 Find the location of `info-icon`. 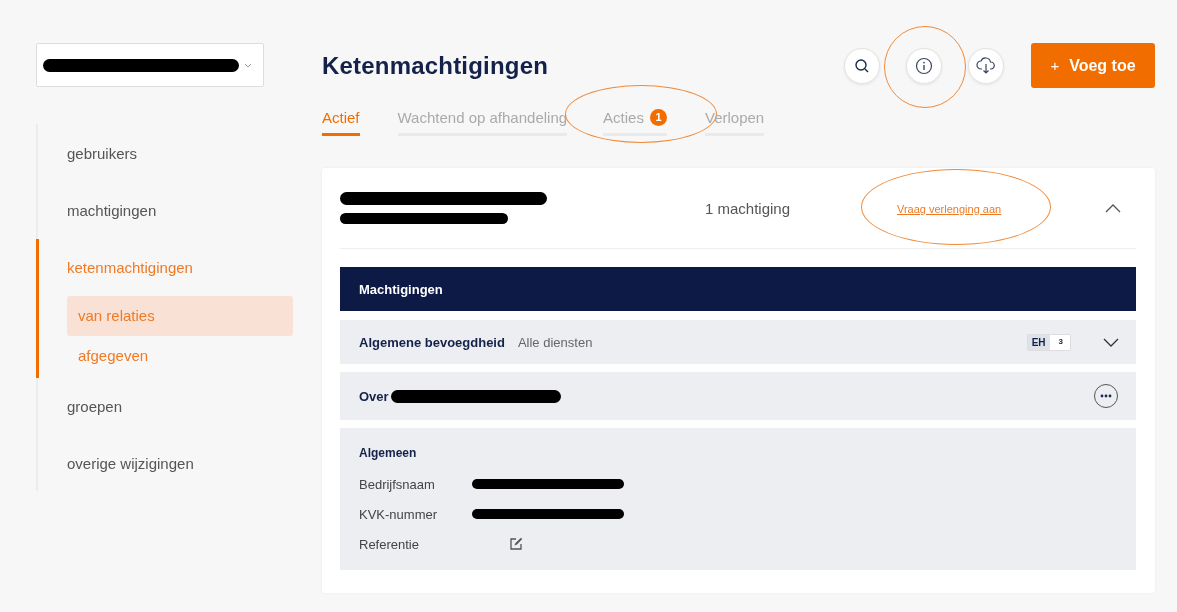

info-icon is located at coordinates (924, 65).